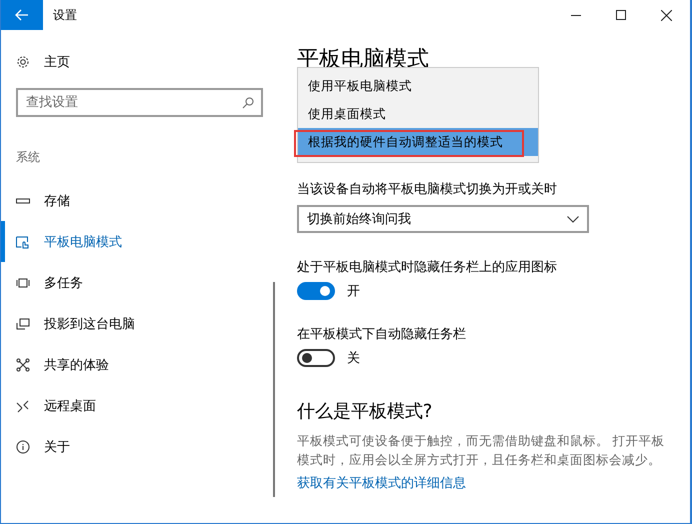 The width and height of the screenshot is (692, 524). What do you see at coordinates (418, 86) in the screenshot?
I see `menu-option: 使用平板电脑模式` at bounding box center [418, 86].